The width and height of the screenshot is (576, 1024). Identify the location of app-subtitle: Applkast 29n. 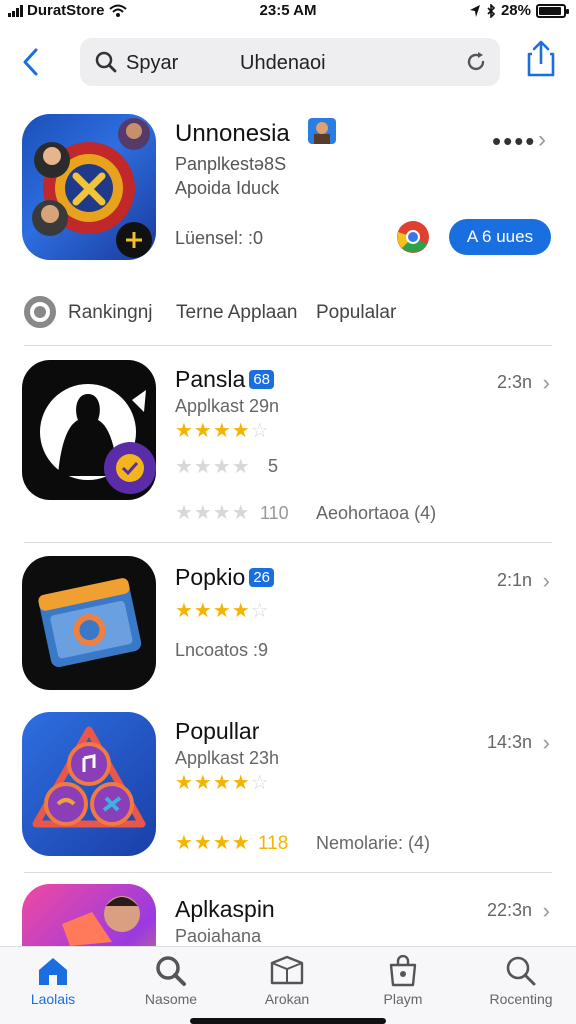
(227, 406).